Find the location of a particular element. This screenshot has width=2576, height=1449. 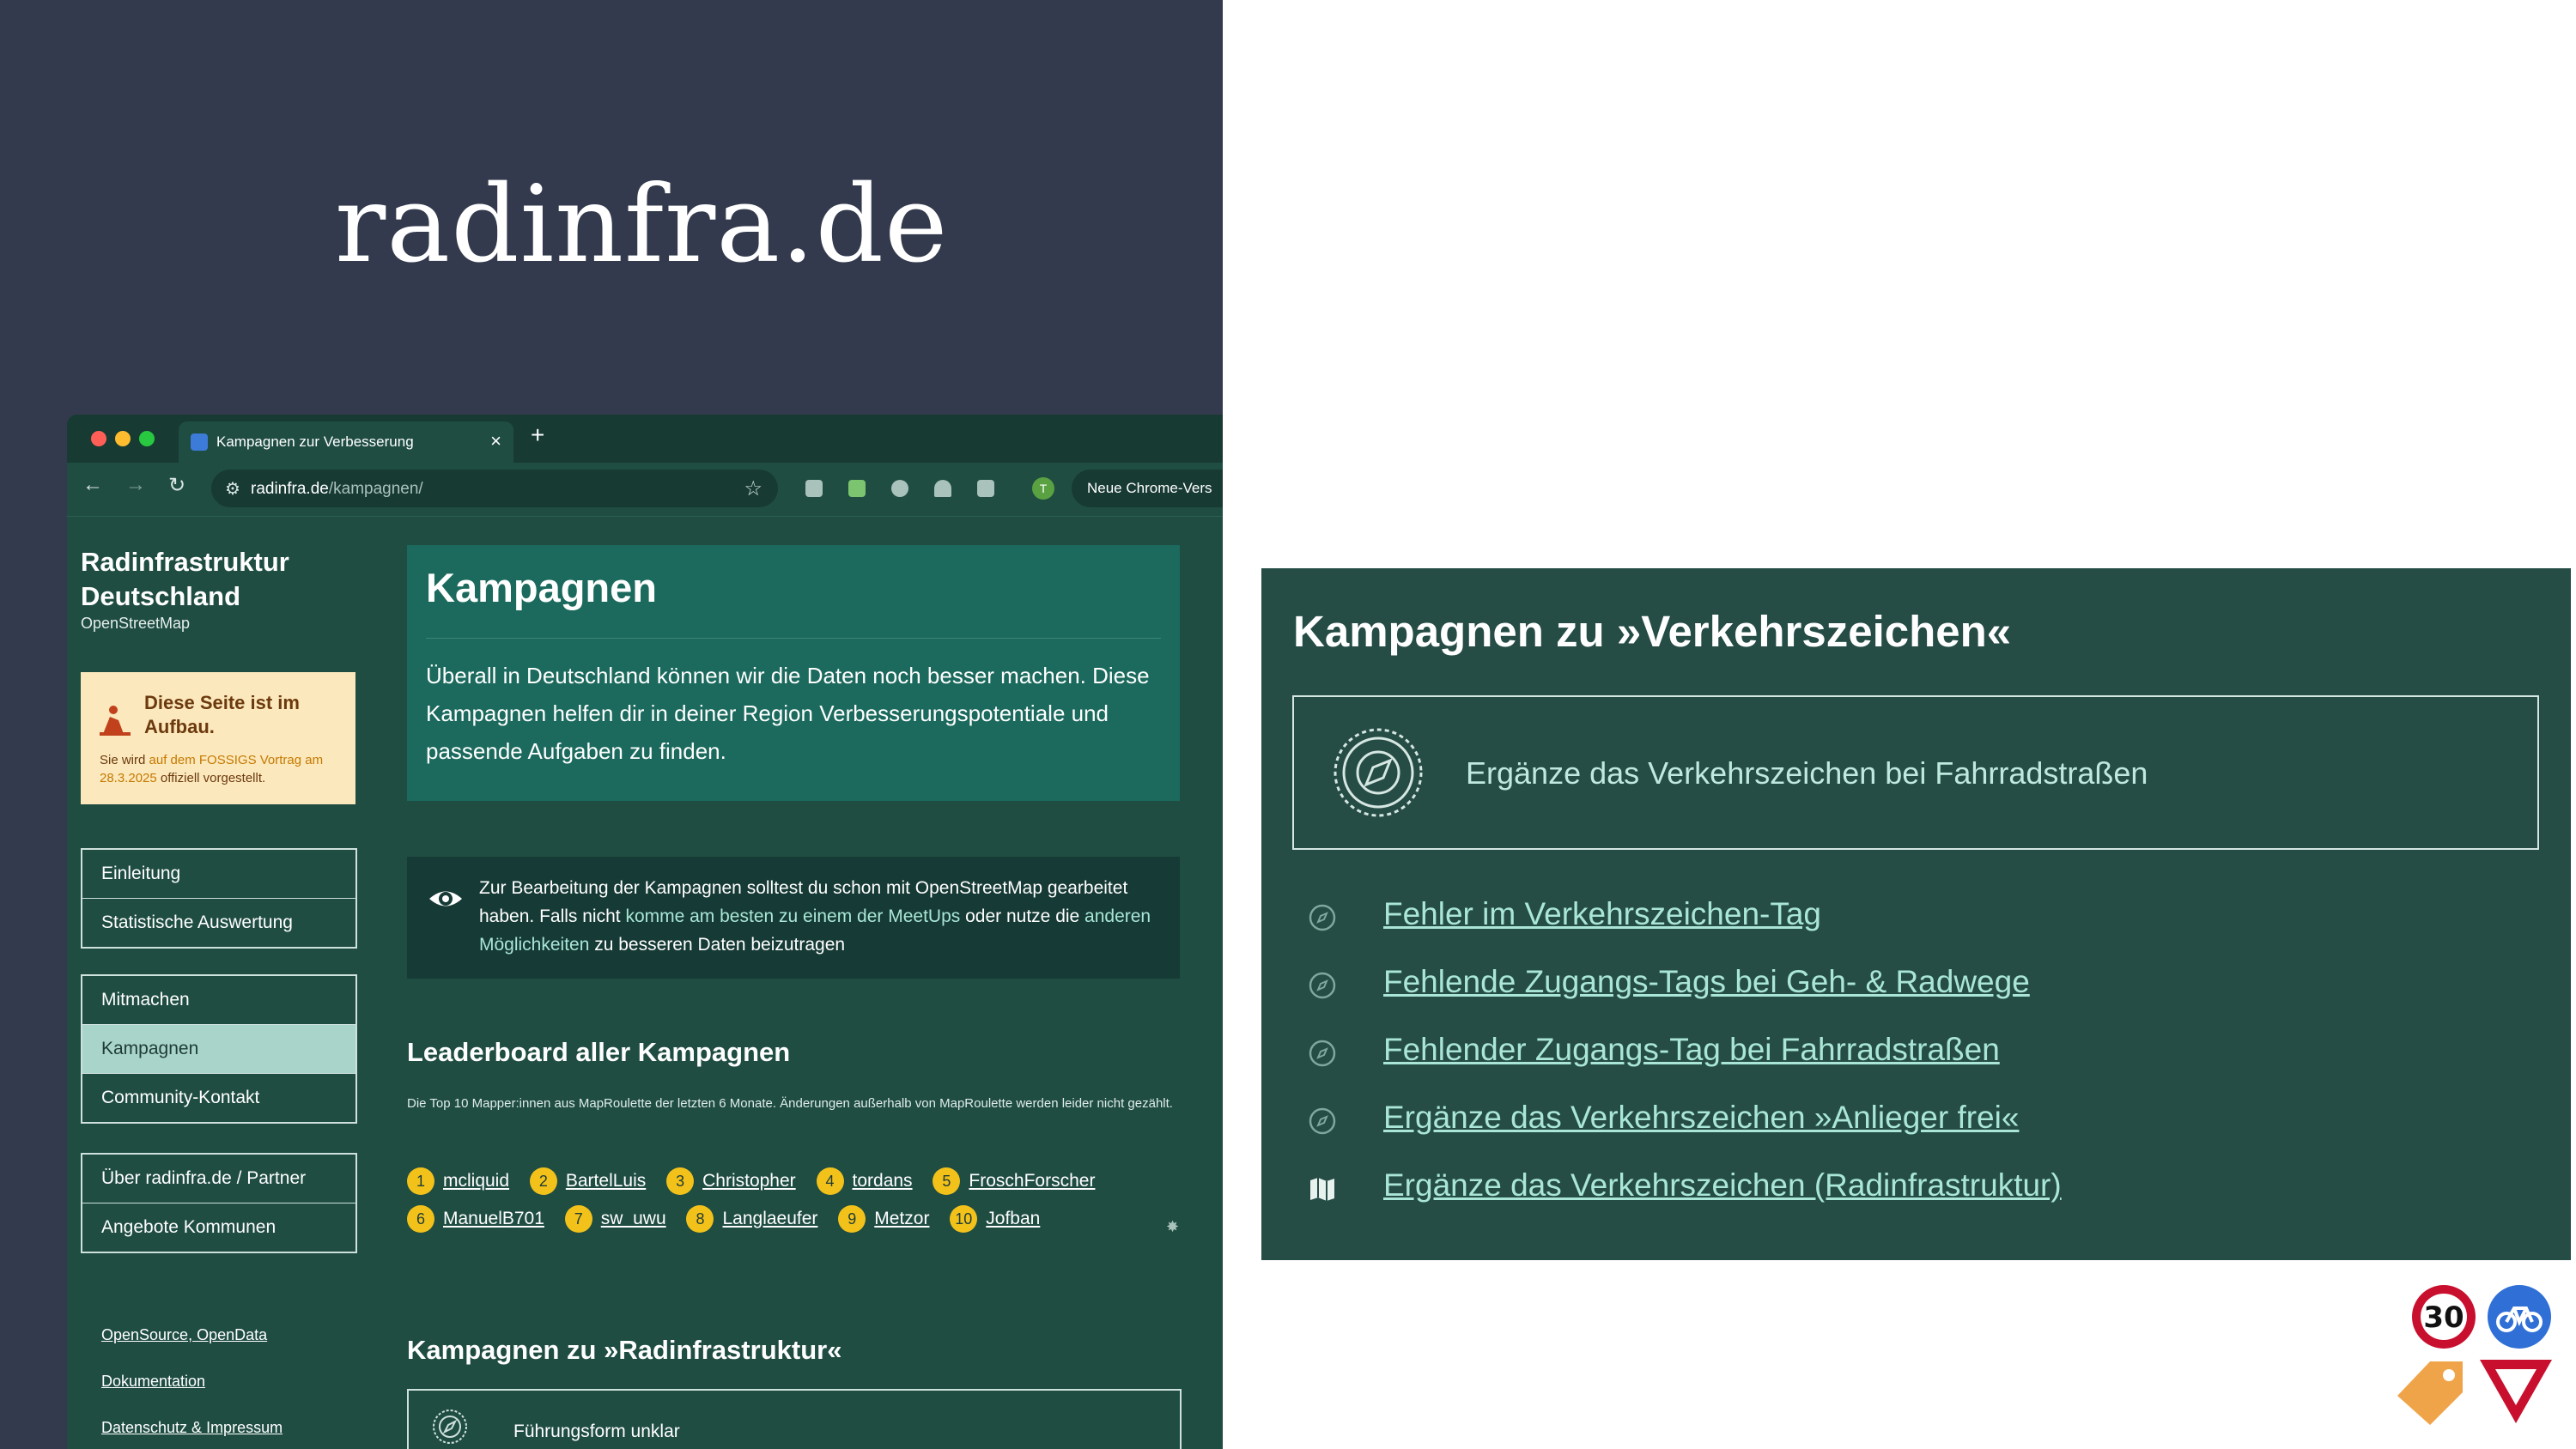

cloud-extension-icon is located at coordinates (943, 488).